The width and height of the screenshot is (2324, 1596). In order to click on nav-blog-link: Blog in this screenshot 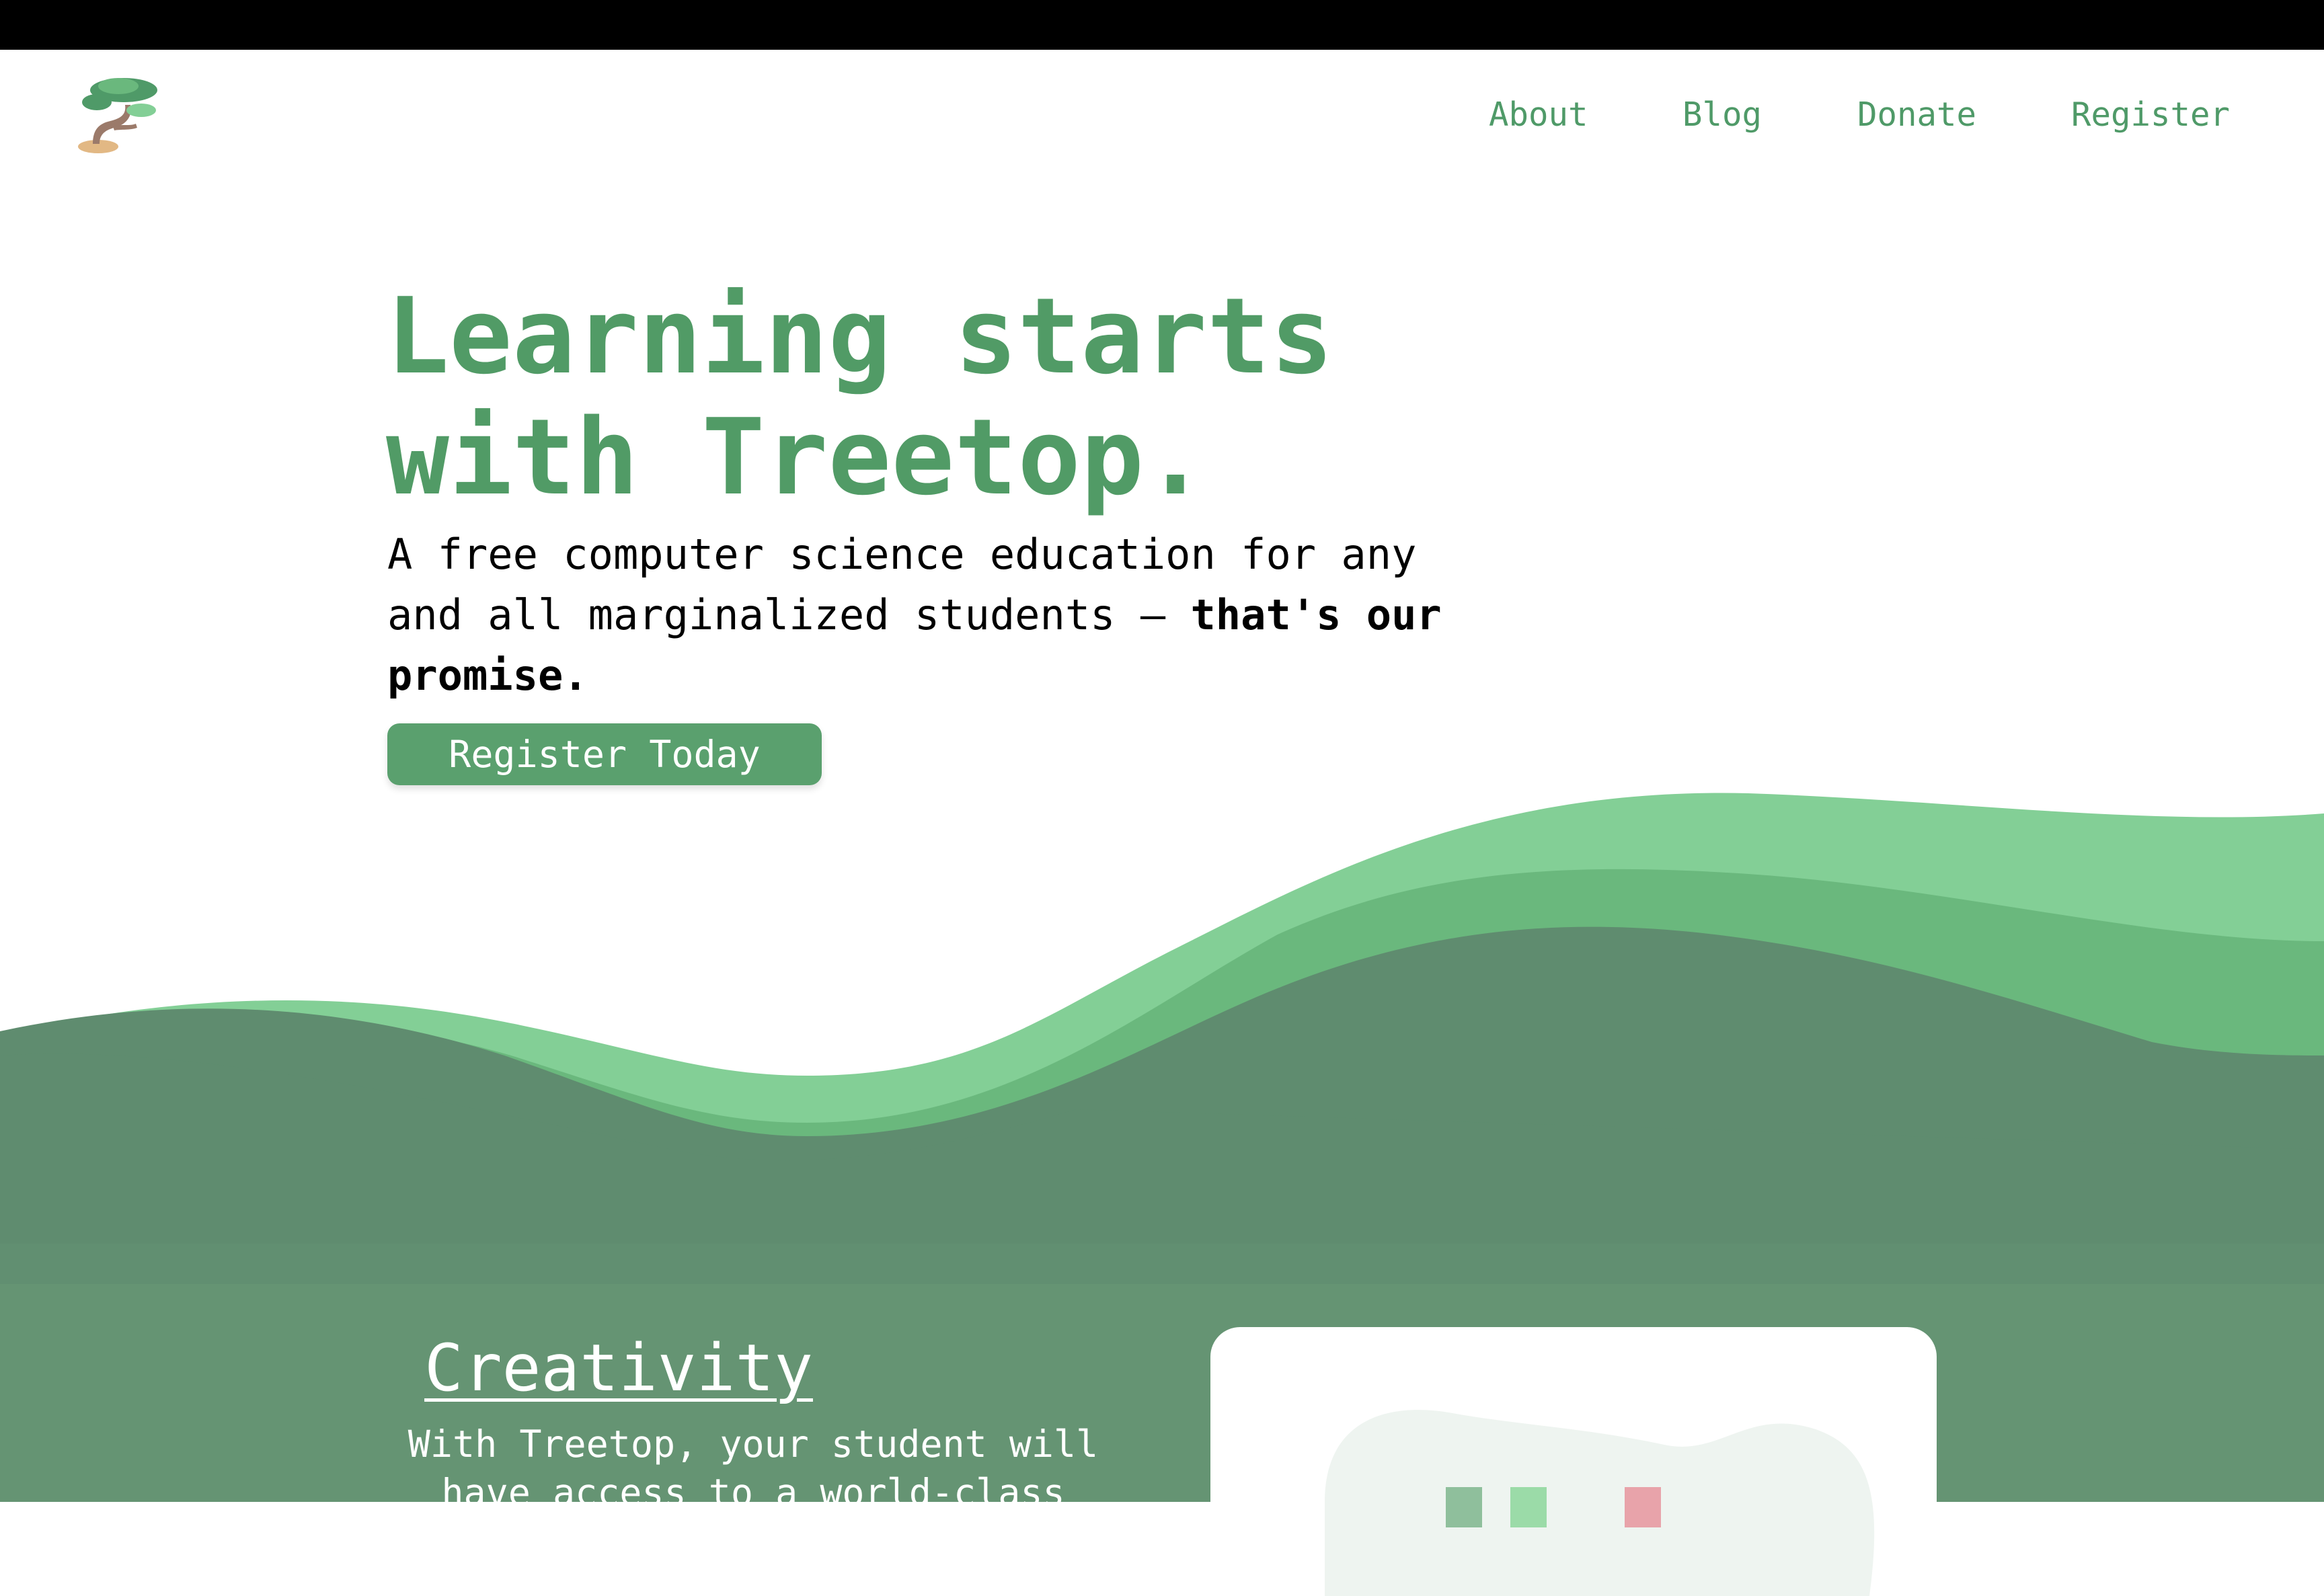, I will do `click(1722, 115)`.